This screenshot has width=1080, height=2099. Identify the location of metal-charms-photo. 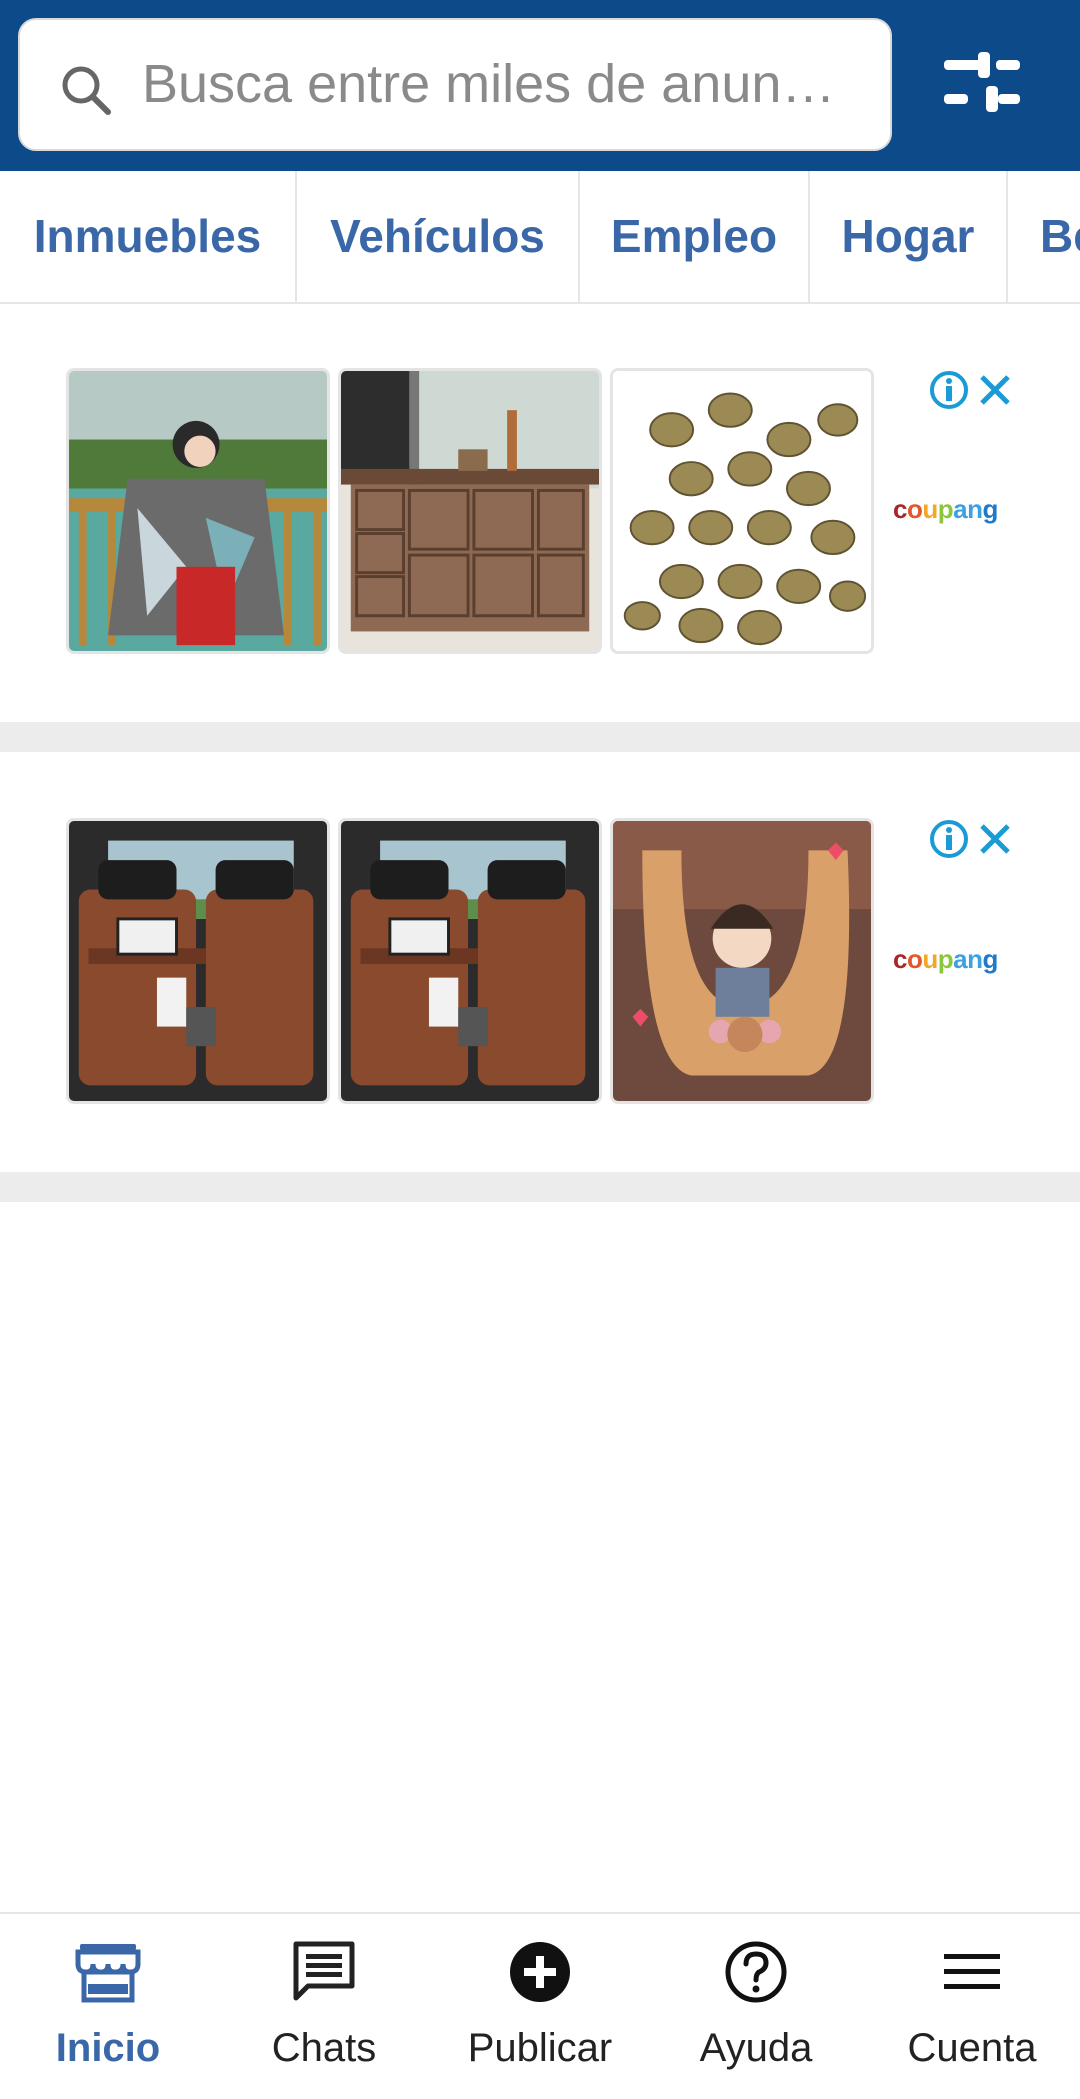
(742, 511).